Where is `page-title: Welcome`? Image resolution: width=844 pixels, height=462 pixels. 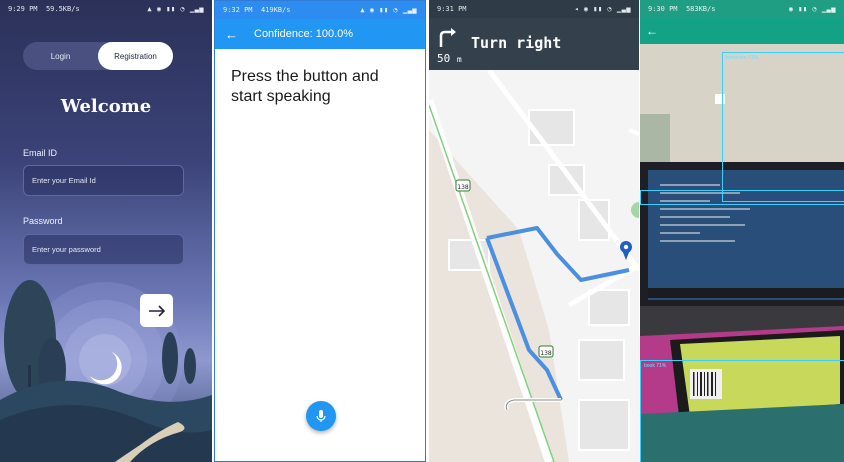 page-title: Welcome is located at coordinates (106, 106).